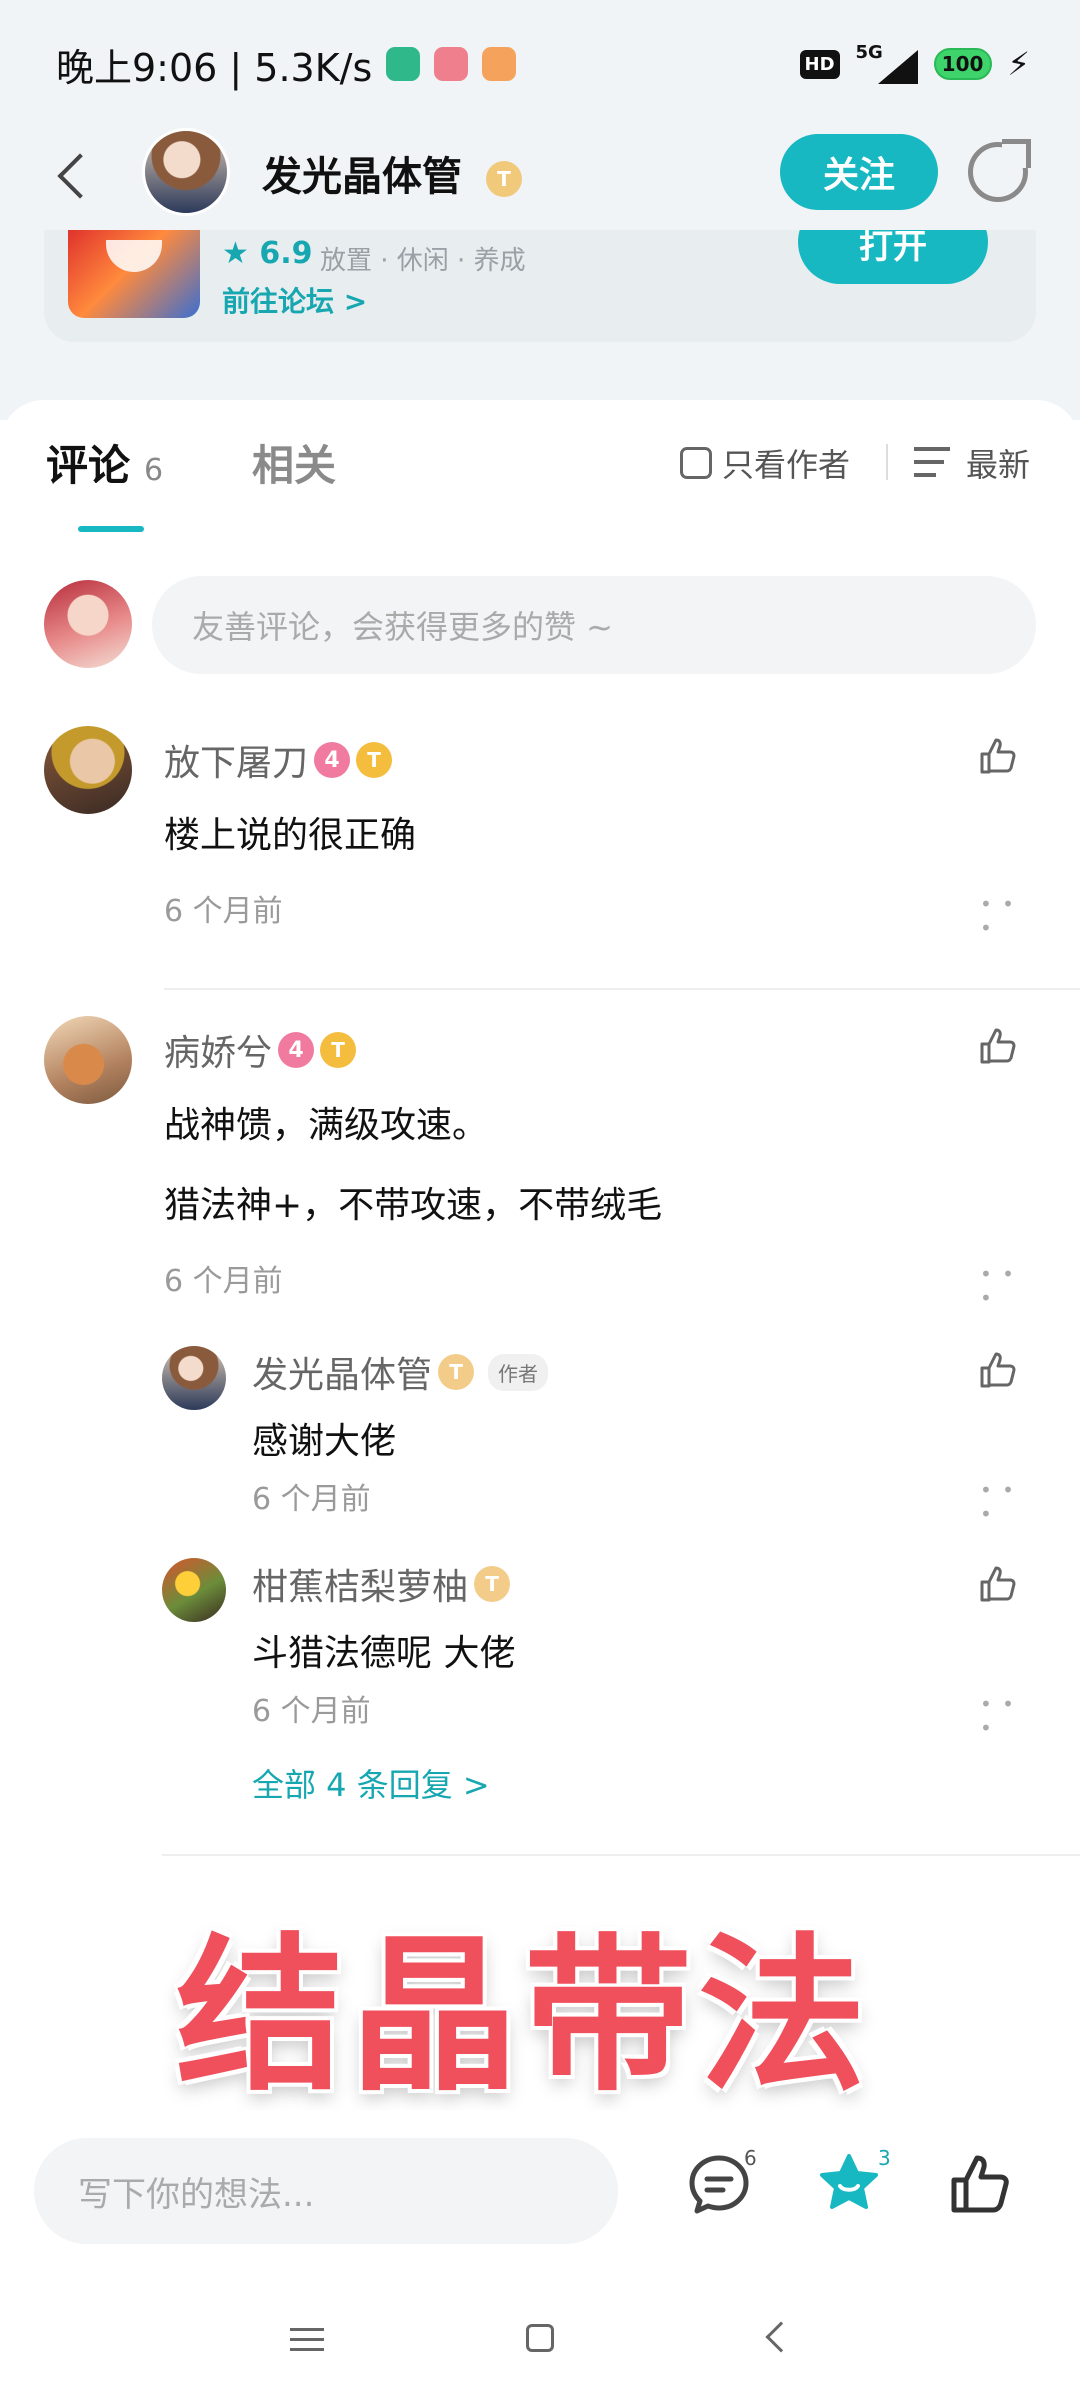 This screenshot has height=2400, width=1080. What do you see at coordinates (962, 64) in the screenshot?
I see `battery-icon: 100` at bounding box center [962, 64].